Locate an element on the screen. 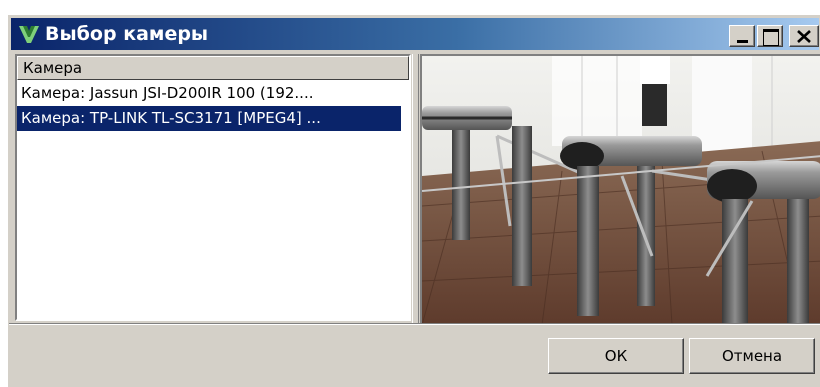  maximize-button is located at coordinates (770, 36).